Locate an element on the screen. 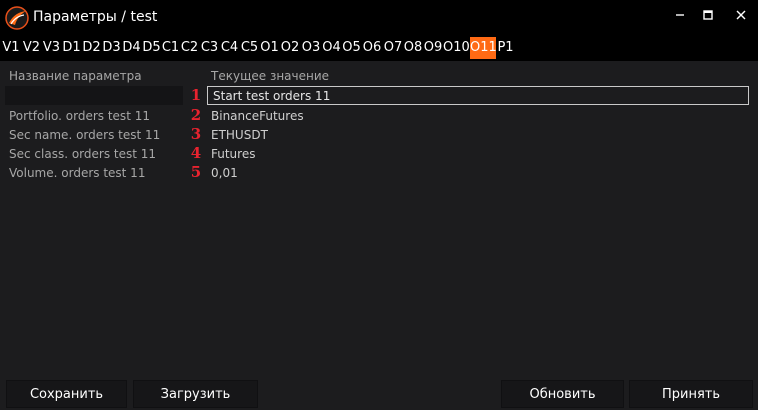 This screenshot has width=758, height=410. close-button is located at coordinates (741, 15).